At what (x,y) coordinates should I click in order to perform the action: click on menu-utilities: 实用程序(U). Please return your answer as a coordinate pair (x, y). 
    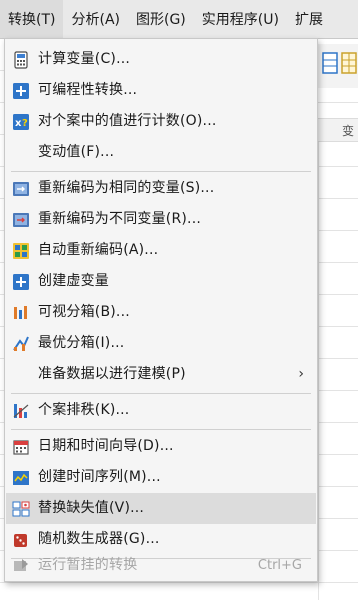
    Looking at the image, I should click on (240, 19).